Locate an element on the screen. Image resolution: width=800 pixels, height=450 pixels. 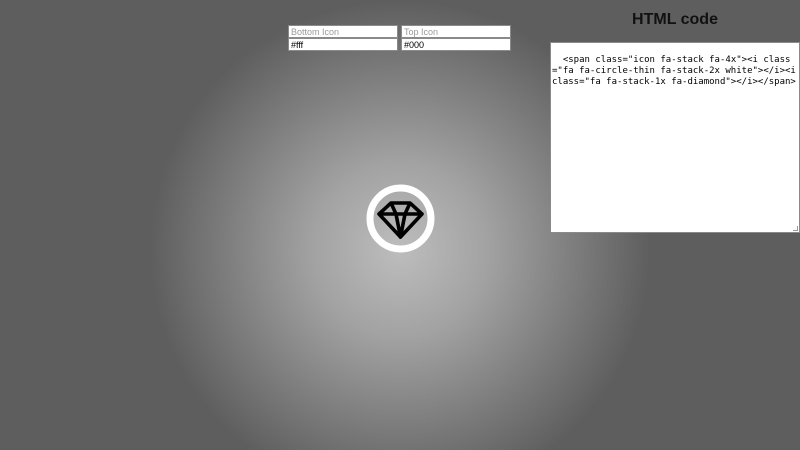
bottom-icon-input is located at coordinates (343, 31).